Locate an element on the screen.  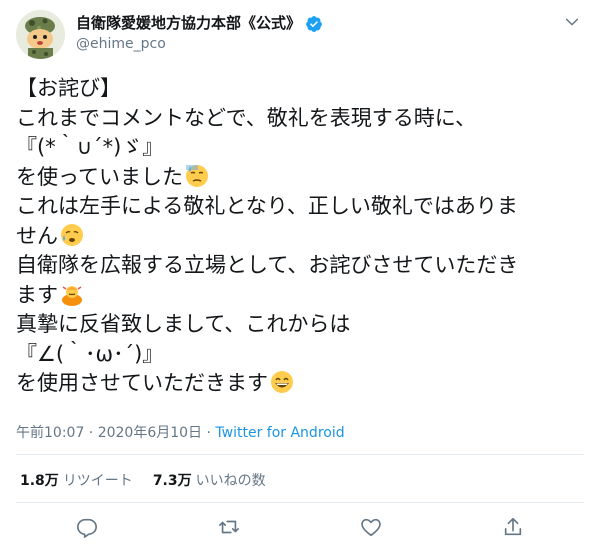
tweet-header: 自衛隊愛媛地方協力本部《公式》 @ehime_pco is located at coordinates (300, 34).